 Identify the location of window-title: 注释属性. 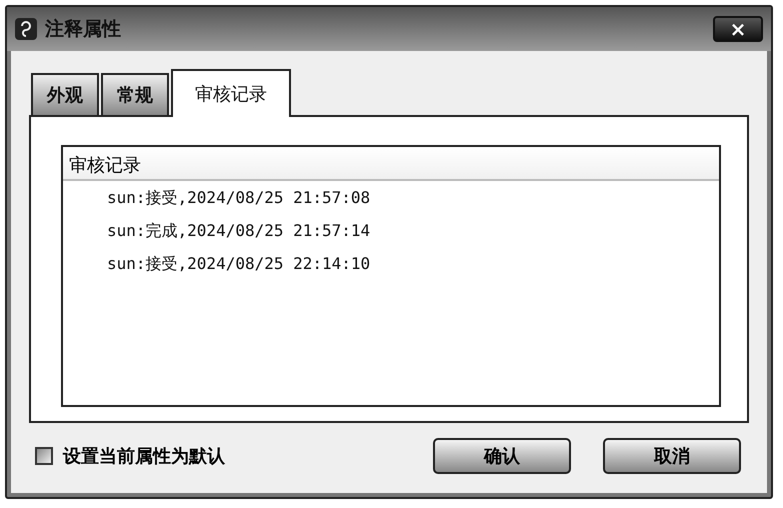
(83, 29).